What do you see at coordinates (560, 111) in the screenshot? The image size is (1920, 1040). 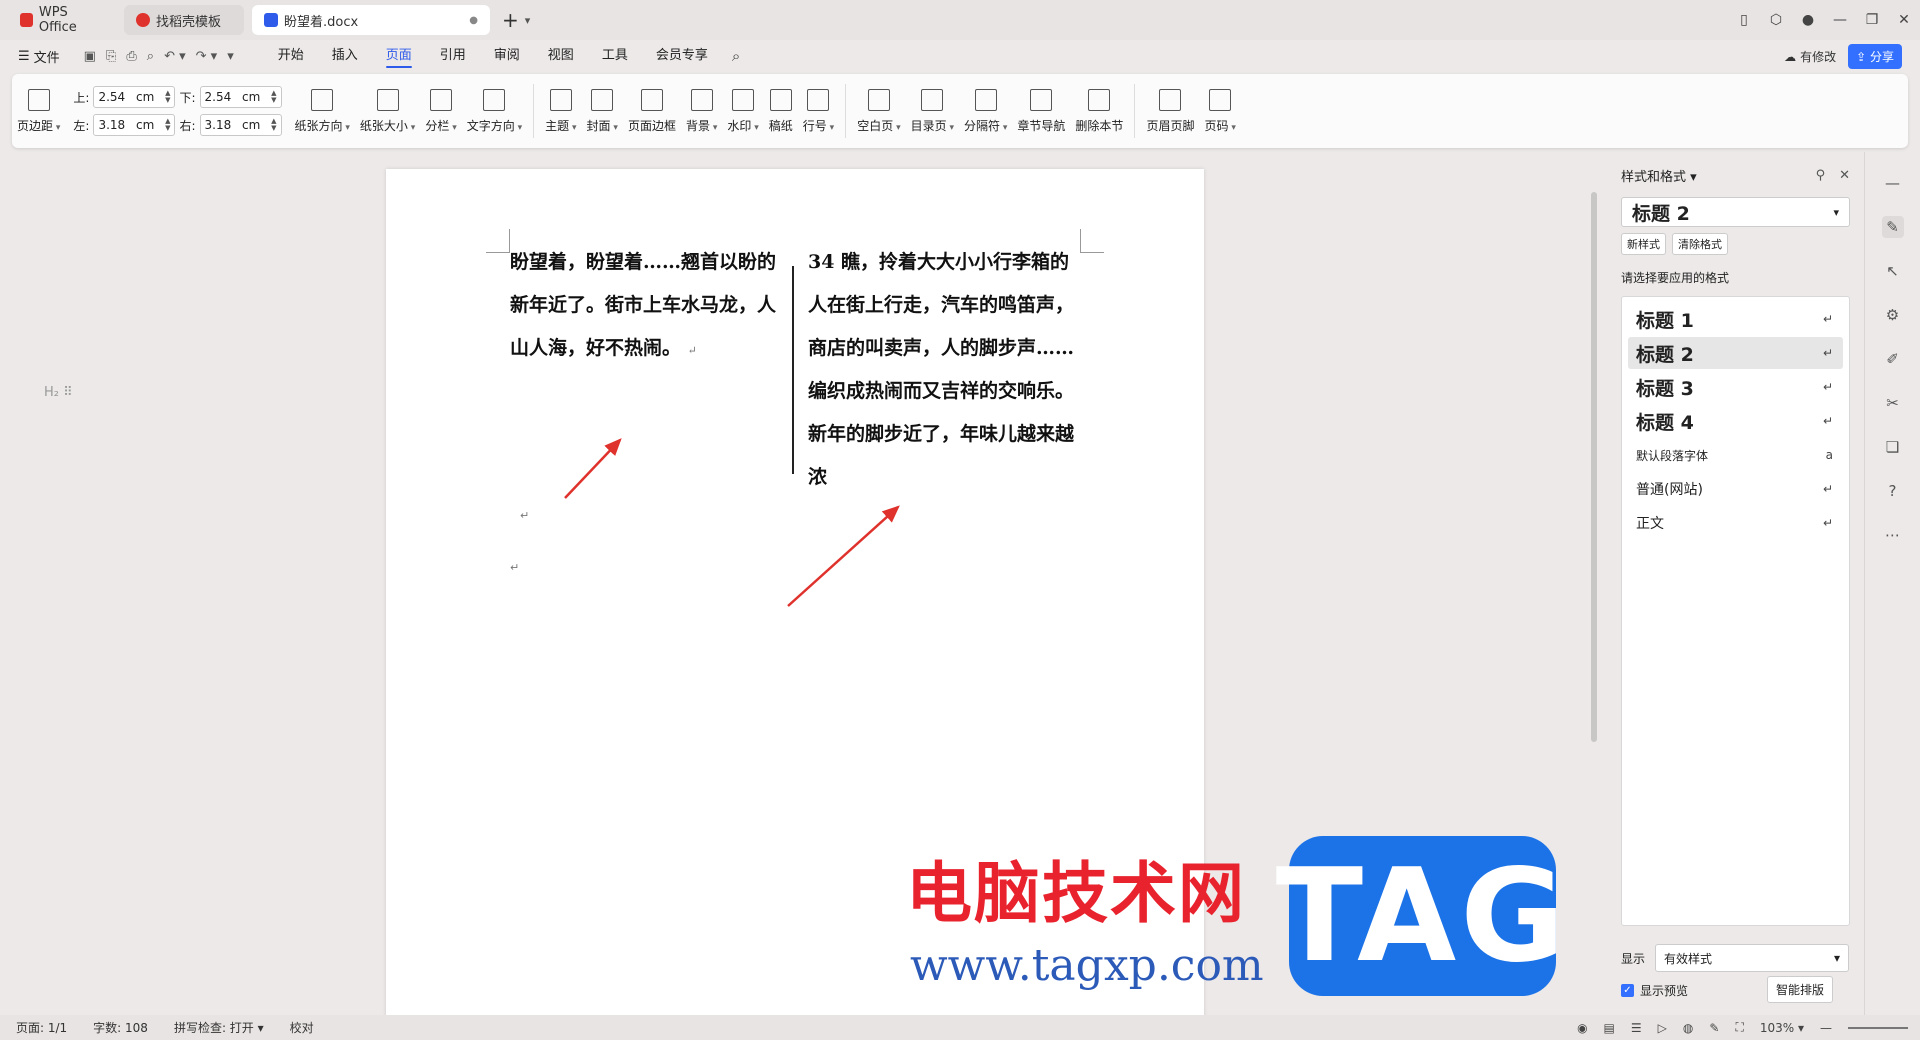 I see `theme-button: 主题` at bounding box center [560, 111].